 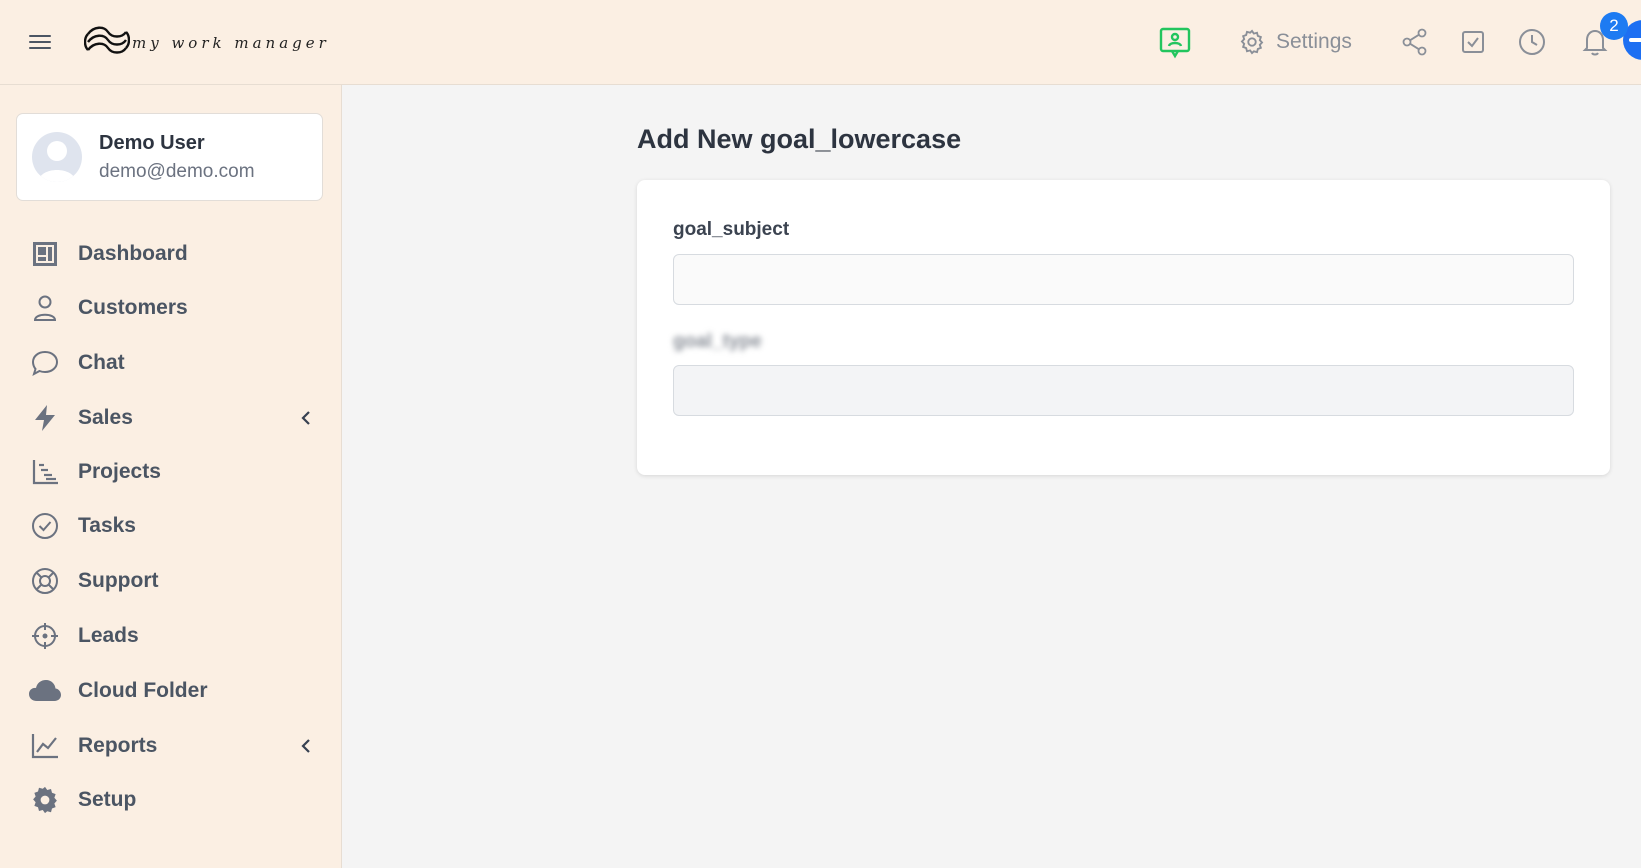 What do you see at coordinates (107, 799) in the screenshot?
I see `sidebar-item-label: Setup` at bounding box center [107, 799].